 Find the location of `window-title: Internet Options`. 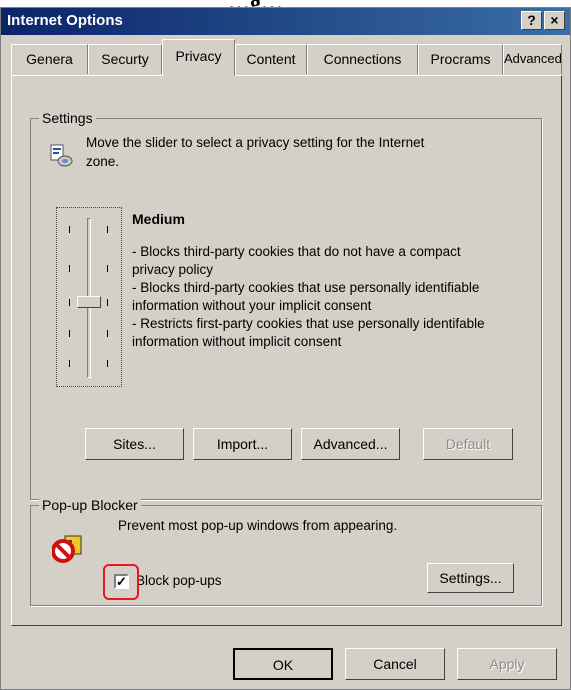

window-title: Internet Options is located at coordinates (65, 20).